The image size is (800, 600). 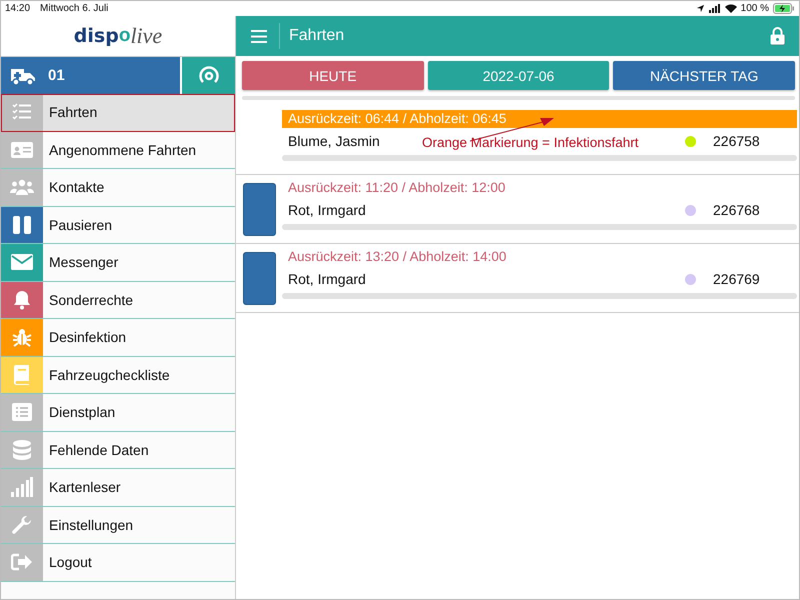 What do you see at coordinates (777, 36) in the screenshot?
I see `lock-icon` at bounding box center [777, 36].